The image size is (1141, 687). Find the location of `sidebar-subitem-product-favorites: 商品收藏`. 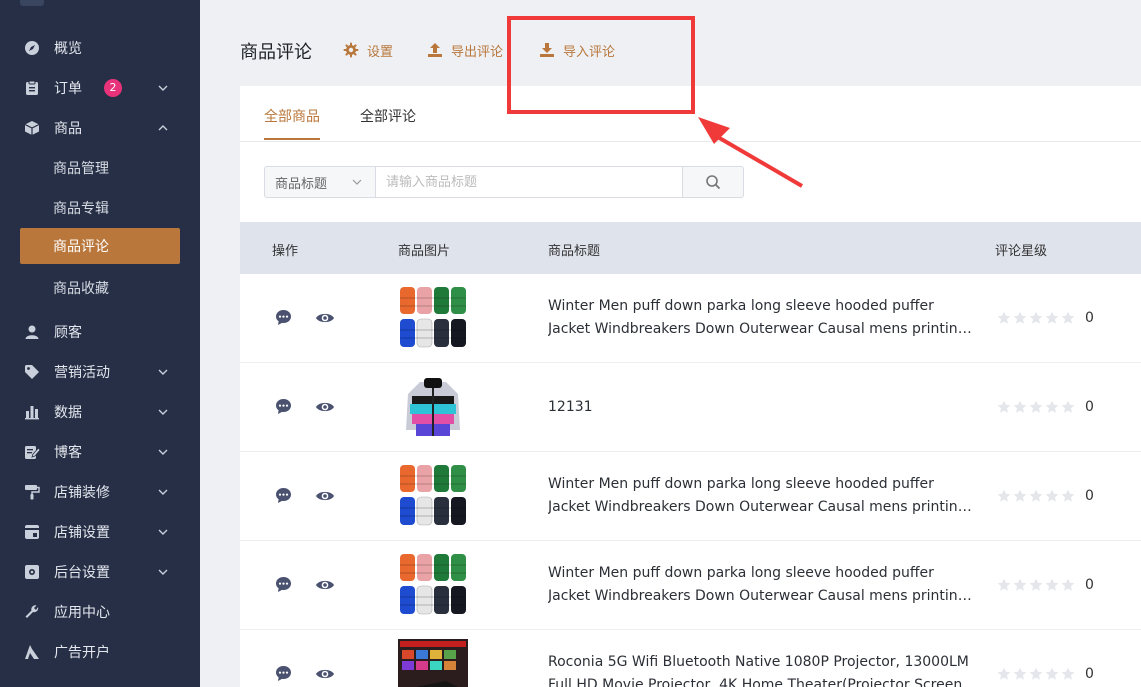

sidebar-subitem-product-favorites: 商品收藏 is located at coordinates (100, 288).